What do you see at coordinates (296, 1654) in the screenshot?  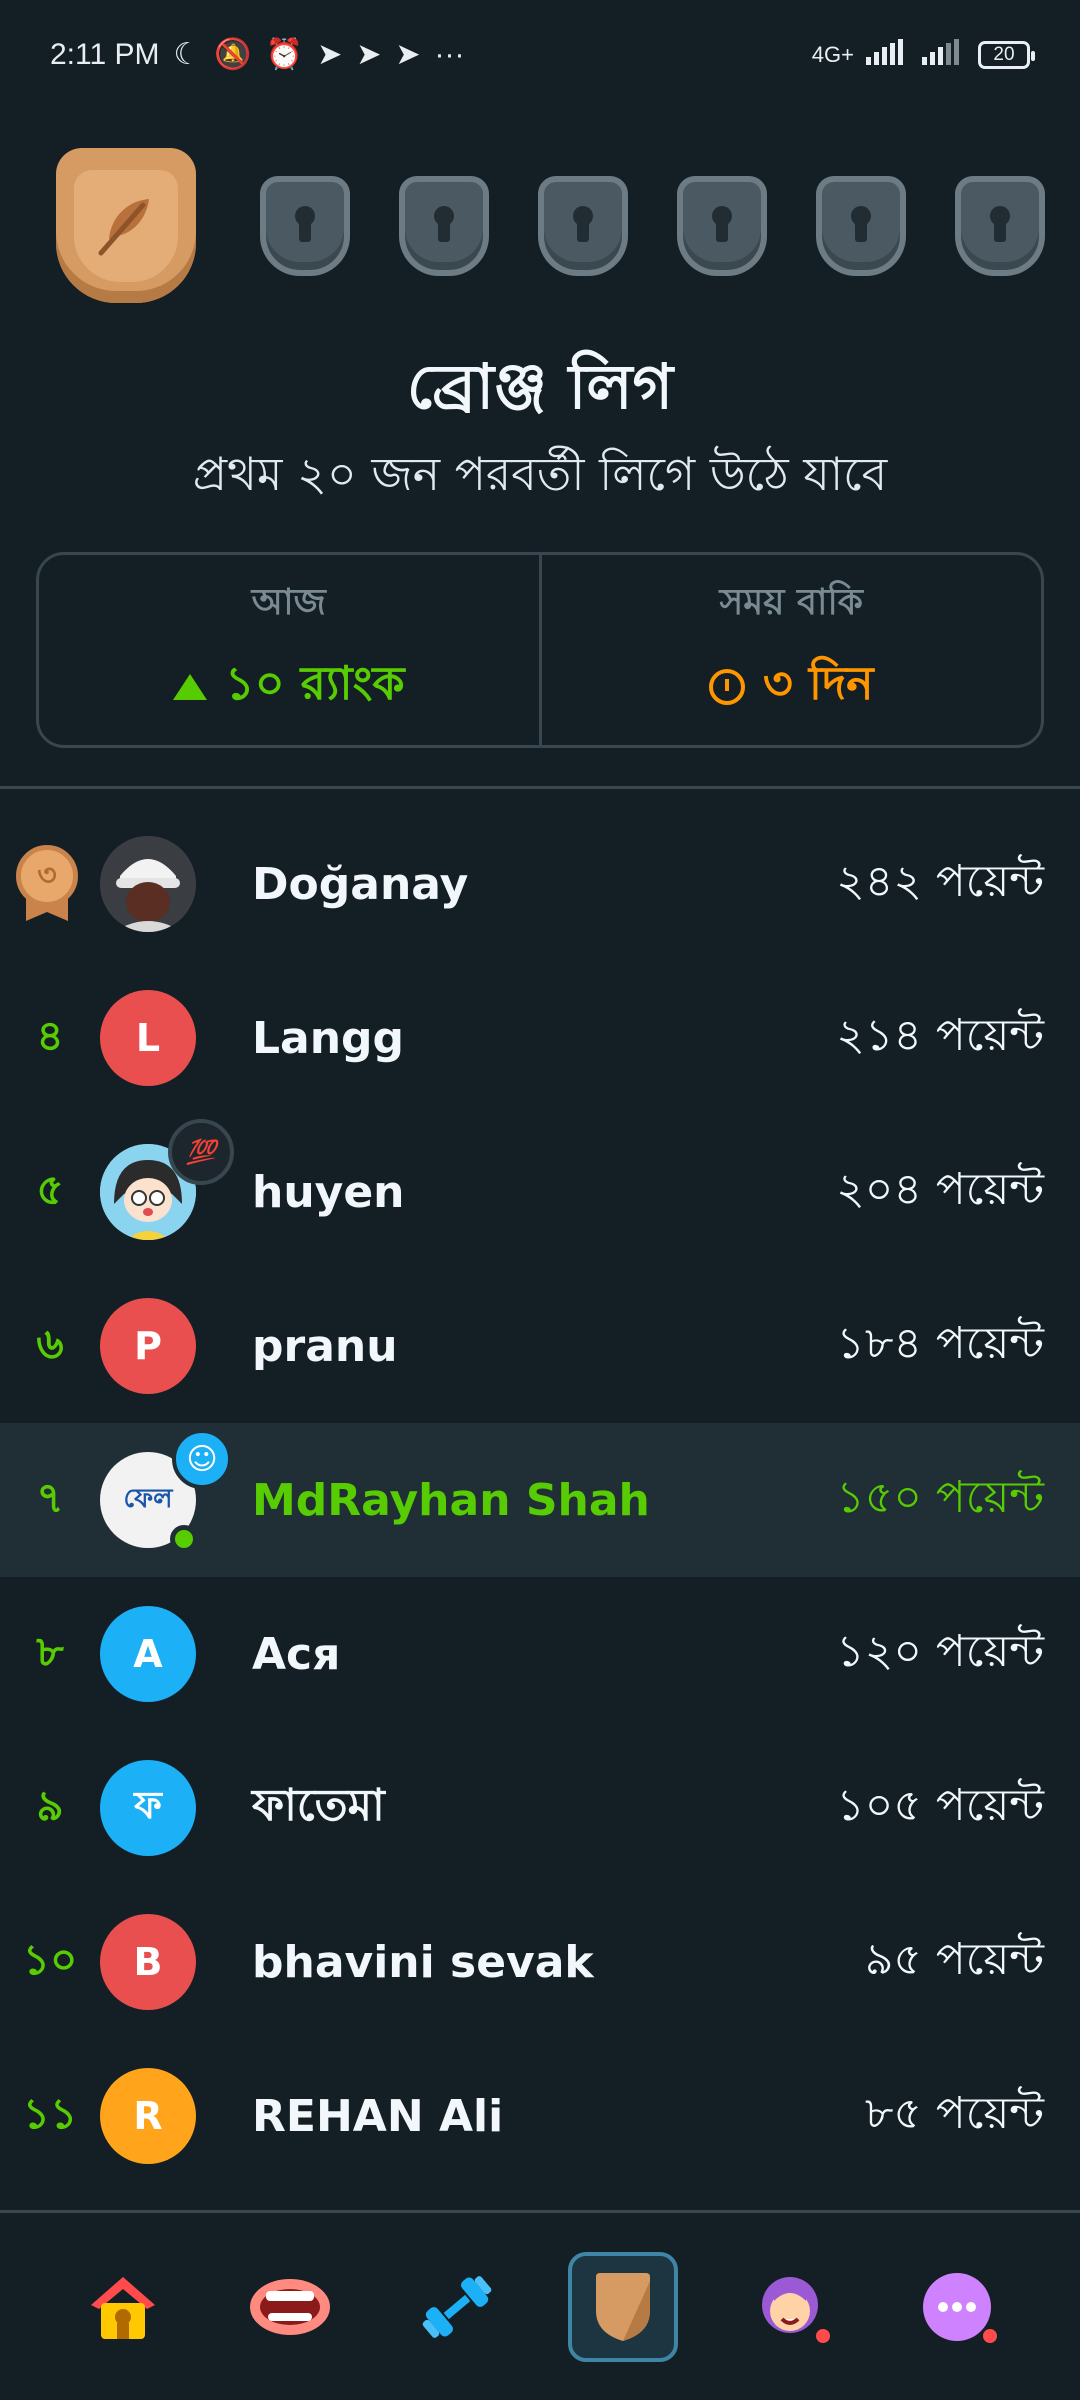 I see `user-name: Ася` at bounding box center [296, 1654].